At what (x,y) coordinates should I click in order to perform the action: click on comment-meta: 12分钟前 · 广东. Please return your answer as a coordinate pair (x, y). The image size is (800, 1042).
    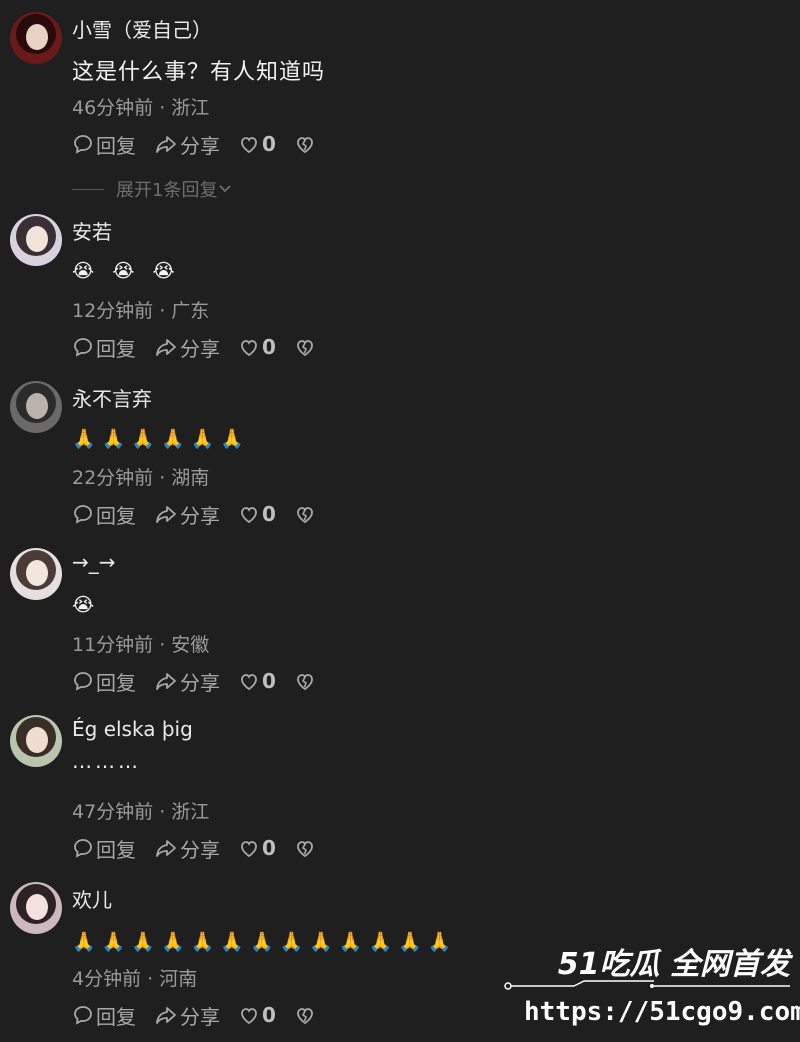
    Looking at the image, I should click on (141, 311).